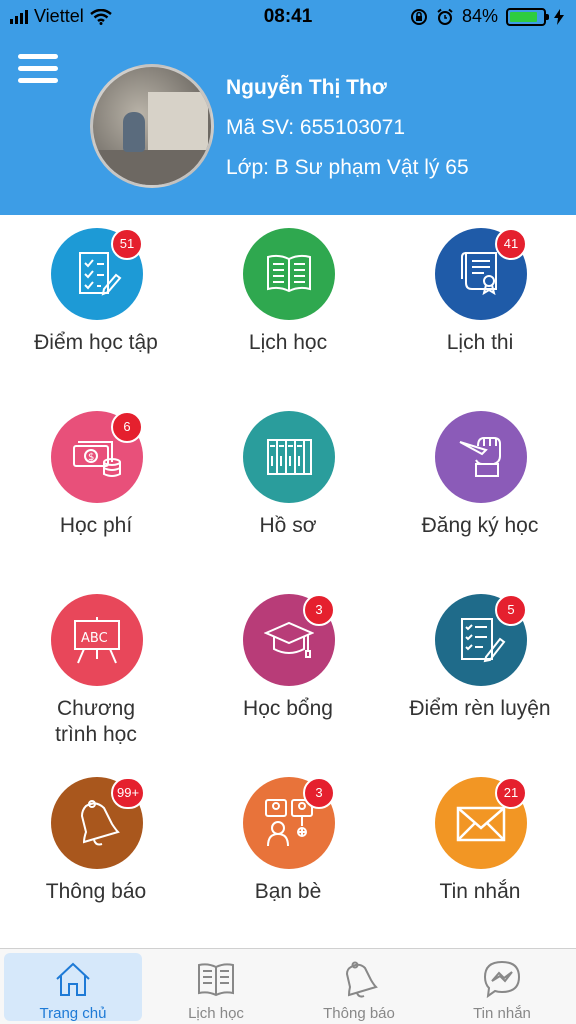 The width and height of the screenshot is (576, 1024). What do you see at coordinates (316, 127) in the screenshot?
I see `student-id: Mã SV: 655103071` at bounding box center [316, 127].